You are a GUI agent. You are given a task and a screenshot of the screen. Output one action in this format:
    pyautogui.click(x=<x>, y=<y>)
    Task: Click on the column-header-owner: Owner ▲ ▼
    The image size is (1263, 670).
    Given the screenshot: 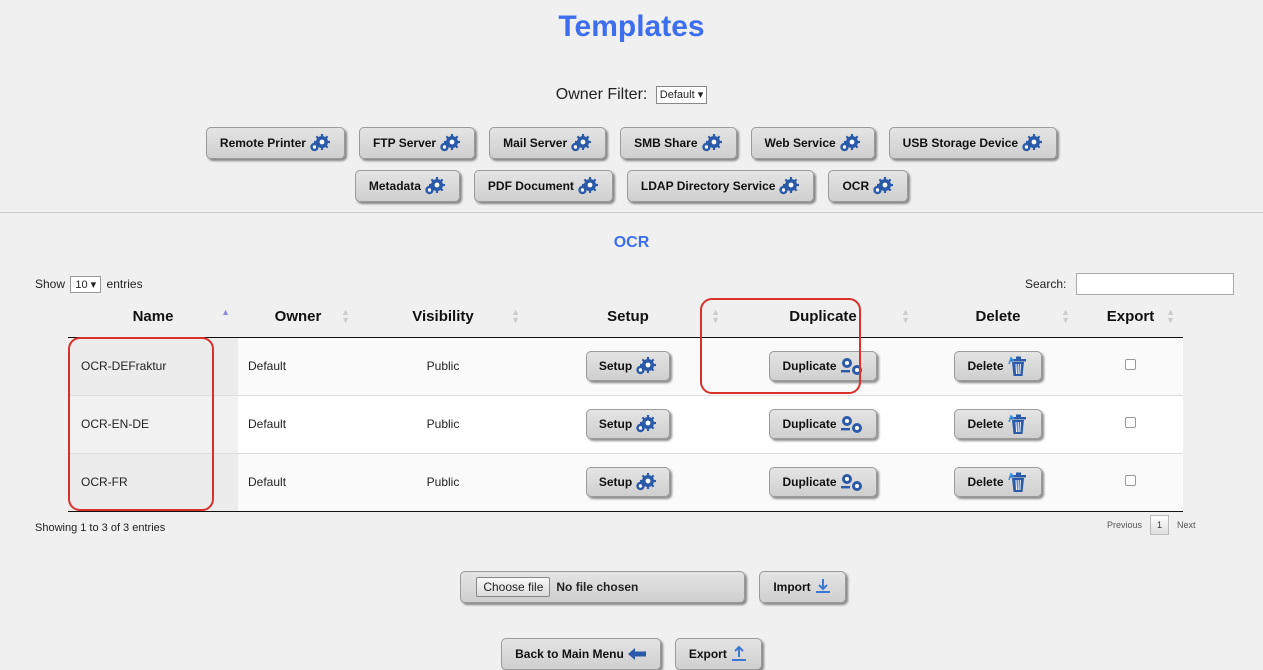 What is the action you would take?
    pyautogui.click(x=298, y=317)
    